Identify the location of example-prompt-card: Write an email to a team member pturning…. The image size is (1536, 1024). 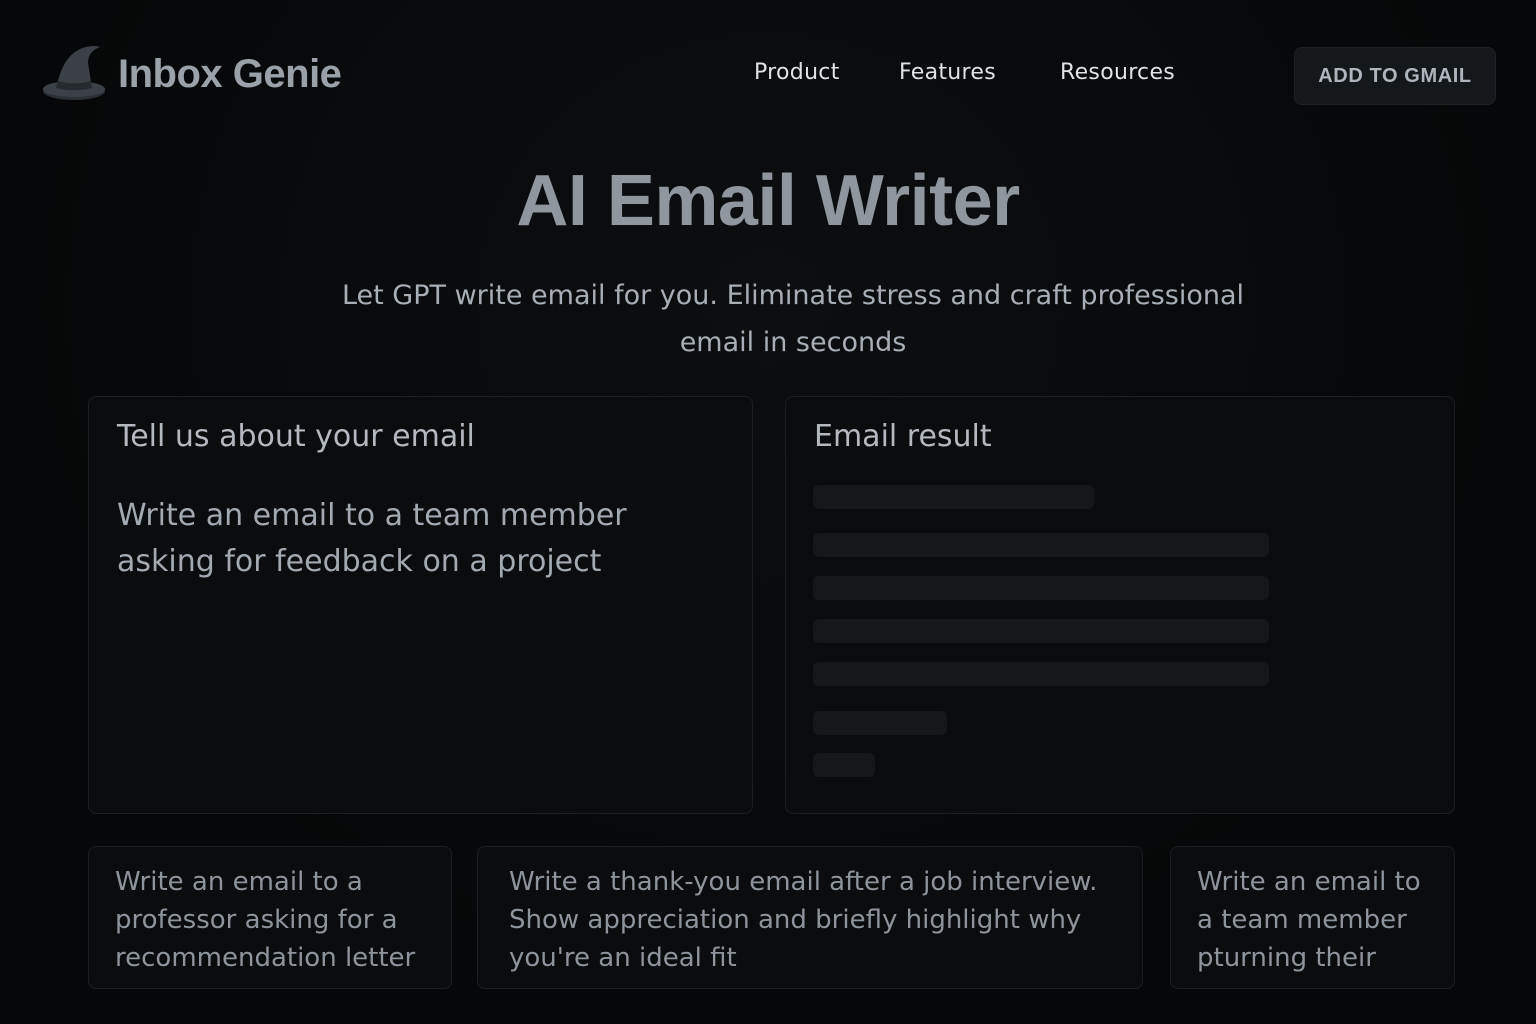
(1312, 917).